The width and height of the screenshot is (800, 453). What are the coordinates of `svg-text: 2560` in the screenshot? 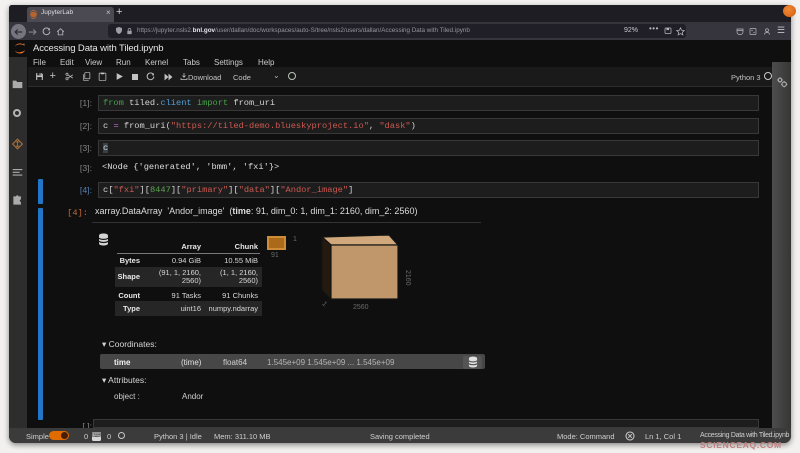 It's located at (361, 307).